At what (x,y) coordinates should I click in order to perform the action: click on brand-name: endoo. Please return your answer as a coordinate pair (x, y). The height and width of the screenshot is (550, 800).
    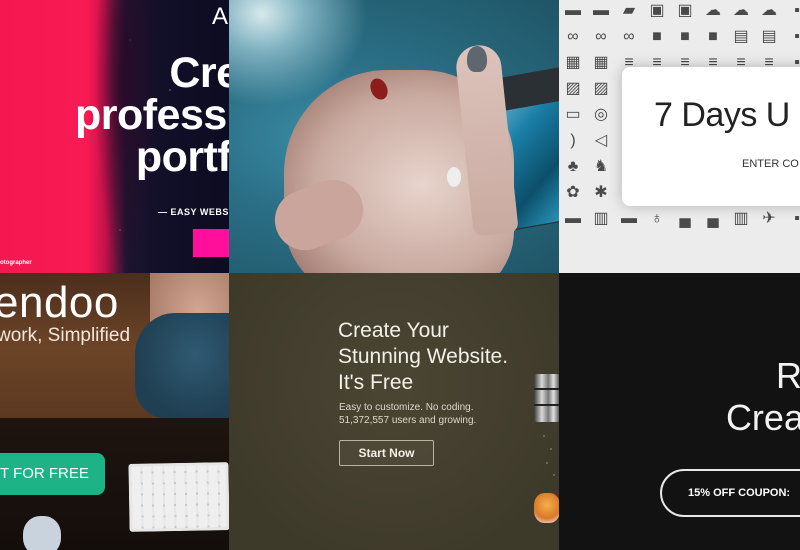
    Looking at the image, I should click on (59, 302).